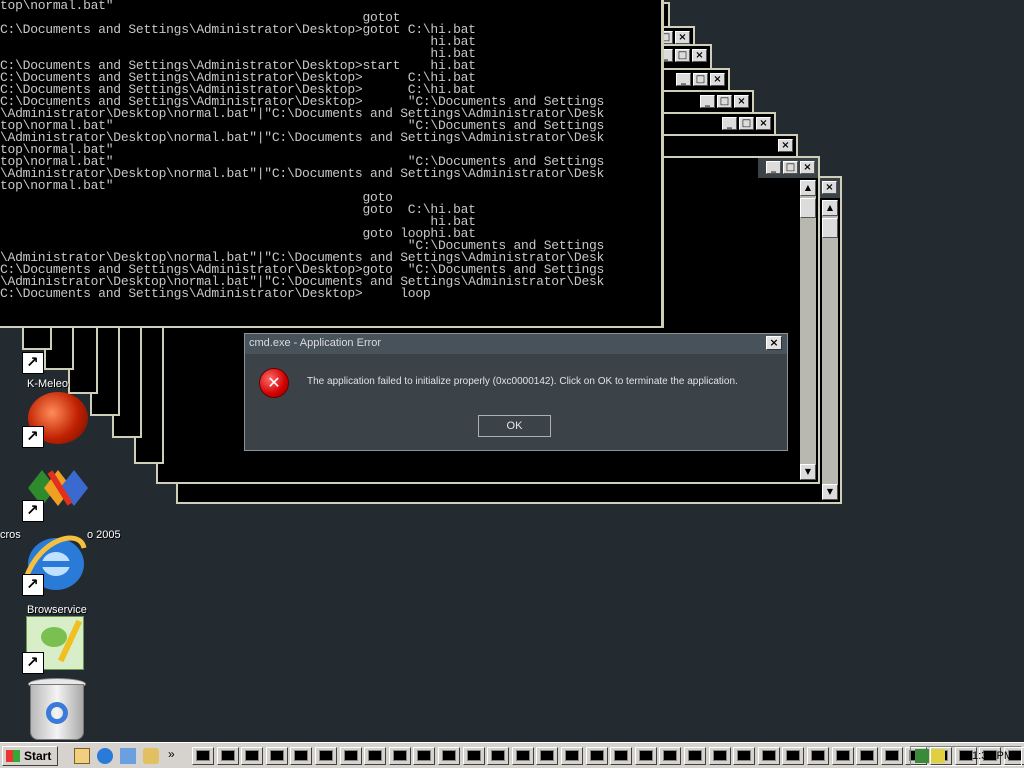 This screenshot has width=1024, height=768. What do you see at coordinates (315, 343) in the screenshot?
I see `dialog-title: cmd.exe - Application Error` at bounding box center [315, 343].